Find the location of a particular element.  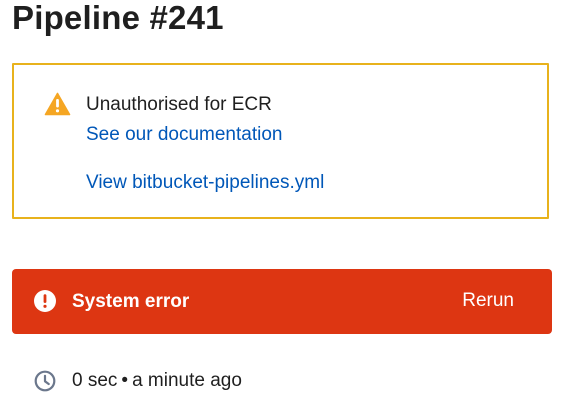

pipeline-meta: 0 sec • a minute ago is located at coordinates (137, 381).